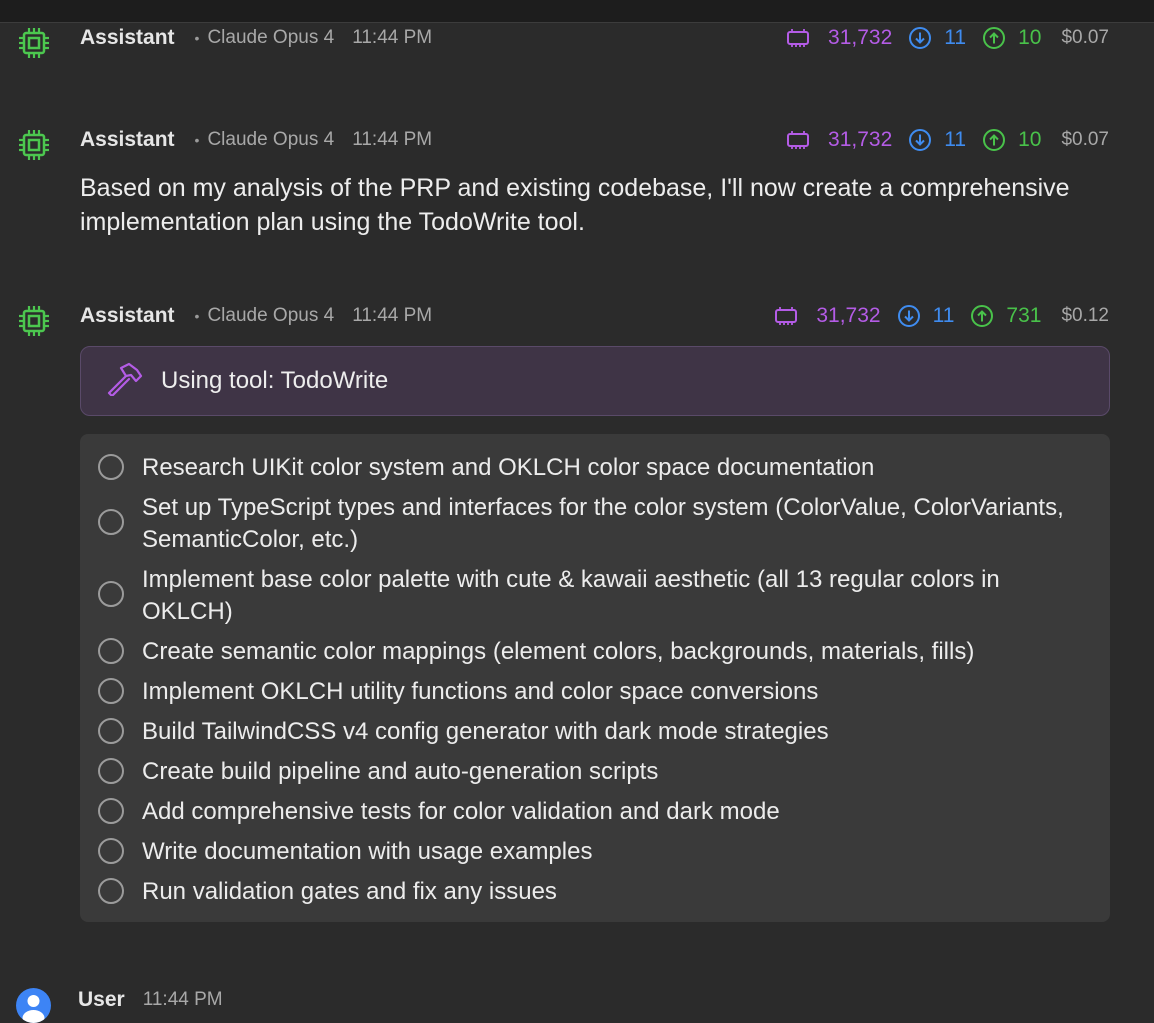  Describe the element at coordinates (33, 1005) in the screenshot. I see `person-icon` at that location.